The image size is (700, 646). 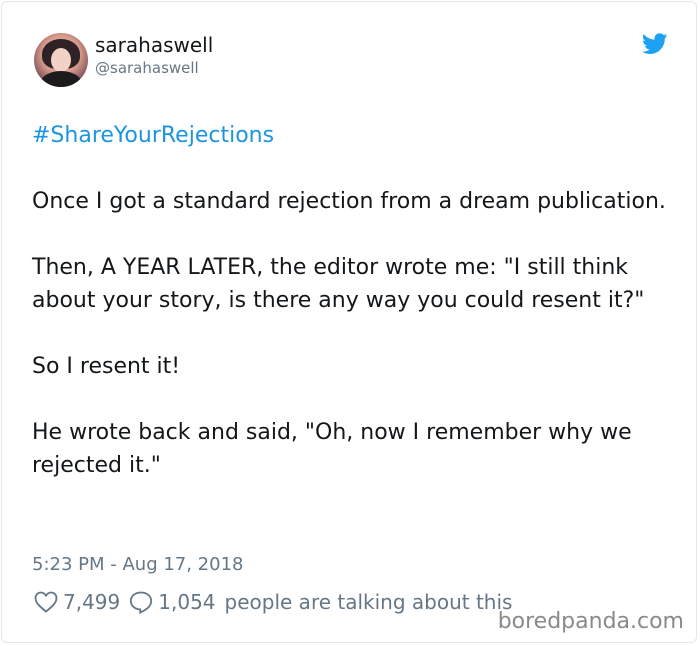 What do you see at coordinates (92, 602) in the screenshot?
I see `like-count: 7,499` at bounding box center [92, 602].